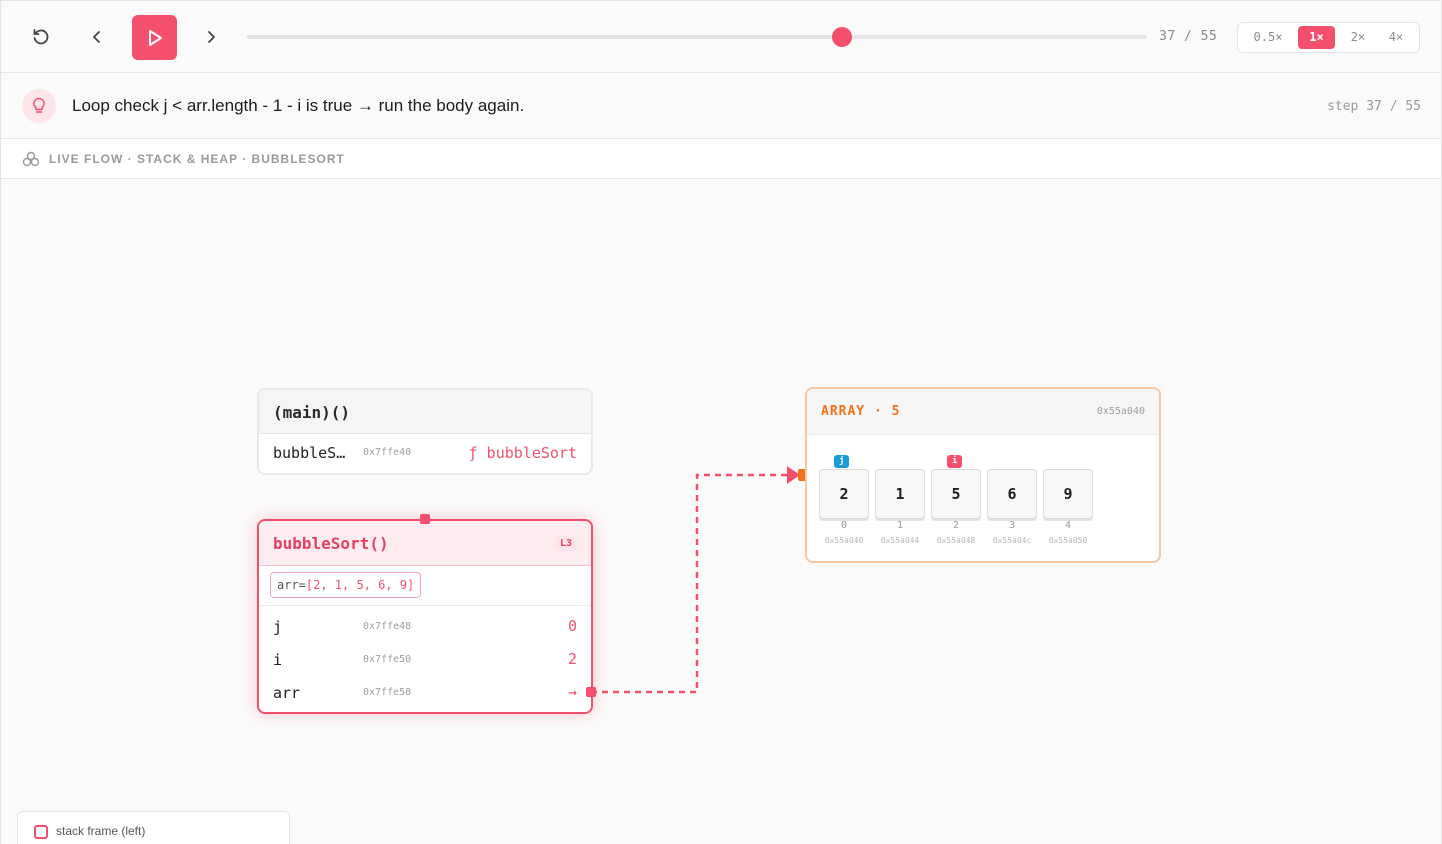 This screenshot has width=1442, height=844. I want to click on speed-option-4x: 4×, so click(1396, 37).